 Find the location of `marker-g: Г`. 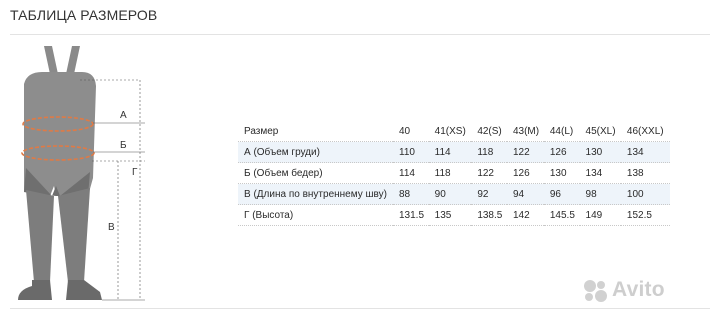

marker-g: Г is located at coordinates (135, 172).